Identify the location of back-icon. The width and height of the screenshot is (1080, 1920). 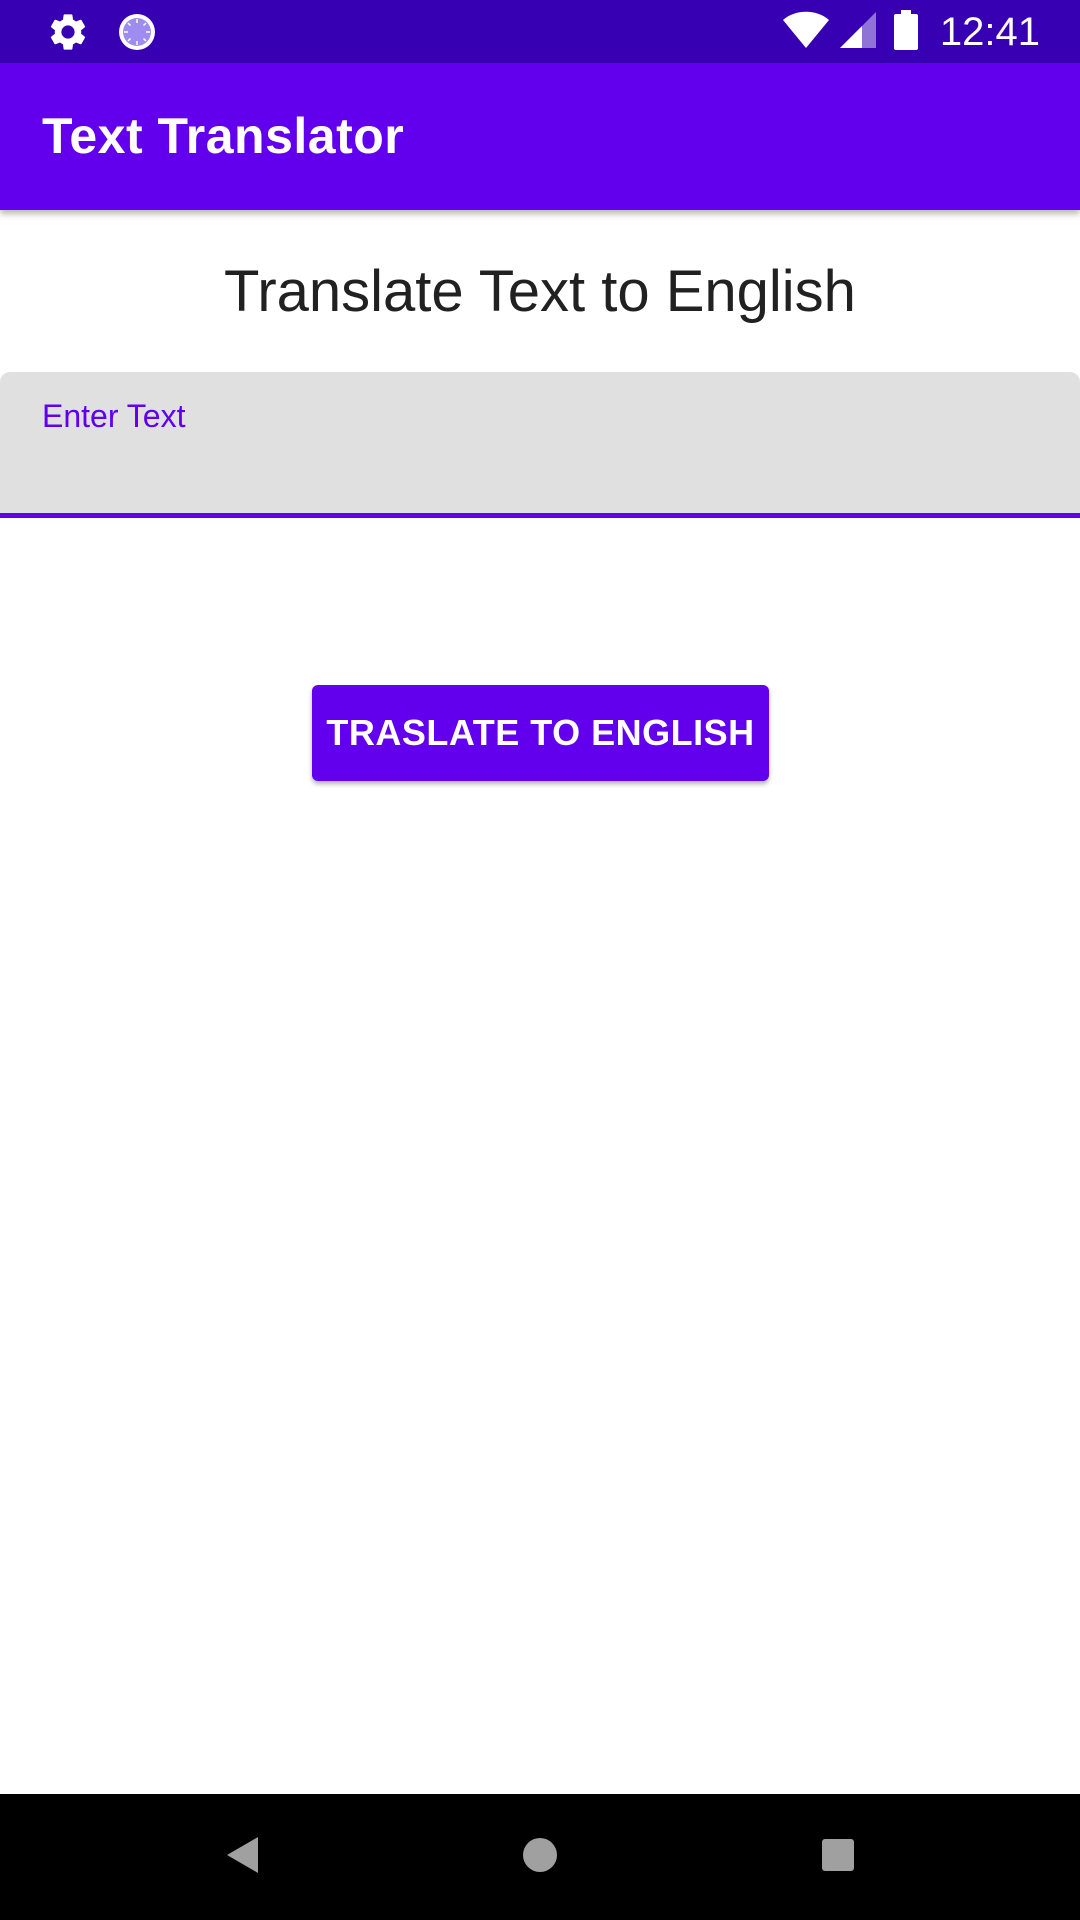
(242, 1857).